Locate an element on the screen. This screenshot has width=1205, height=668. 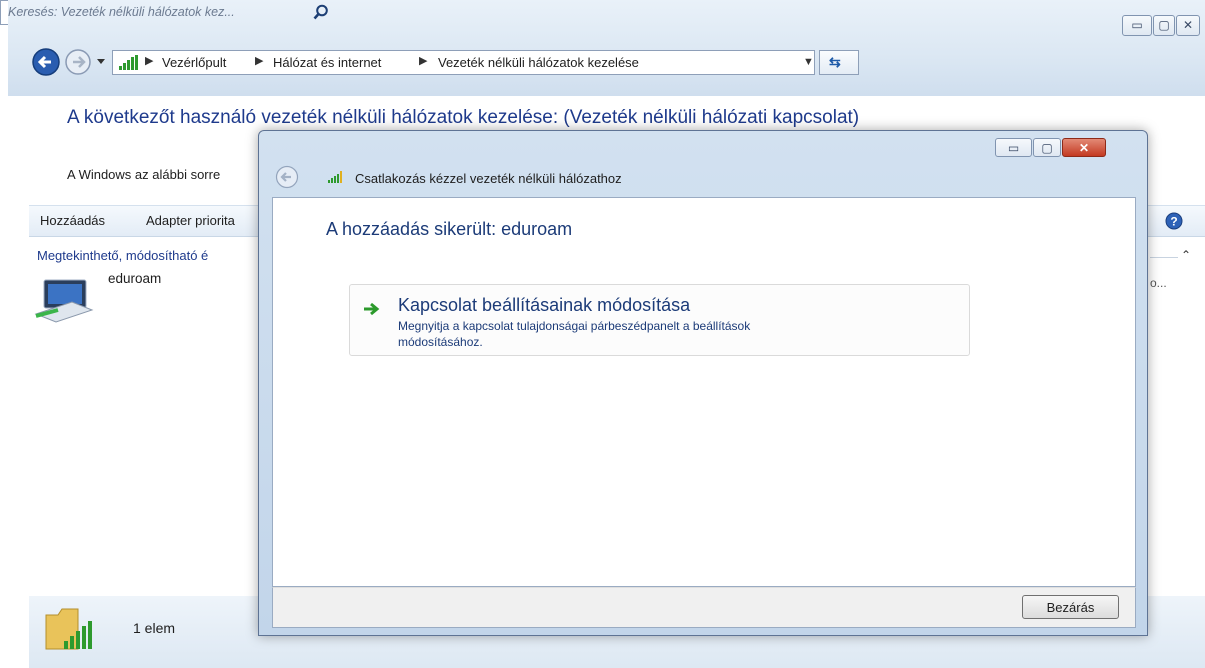
address-dropdown-icon: ▼ is located at coordinates (808, 62).